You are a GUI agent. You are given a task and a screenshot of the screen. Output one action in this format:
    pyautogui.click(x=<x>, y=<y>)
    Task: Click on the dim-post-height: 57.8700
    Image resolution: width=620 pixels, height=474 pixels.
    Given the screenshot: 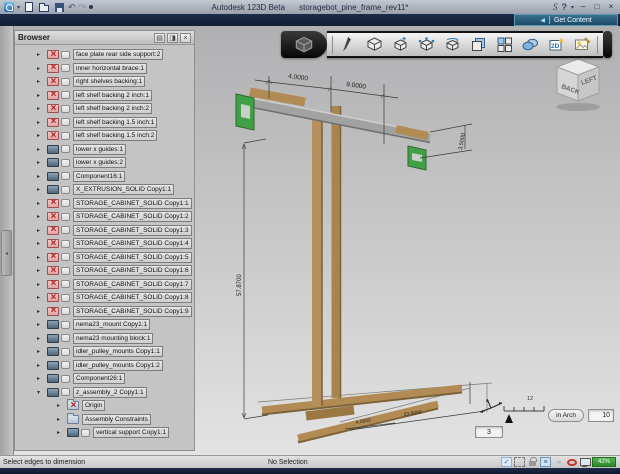 What is the action you would take?
    pyautogui.click(x=240, y=285)
    